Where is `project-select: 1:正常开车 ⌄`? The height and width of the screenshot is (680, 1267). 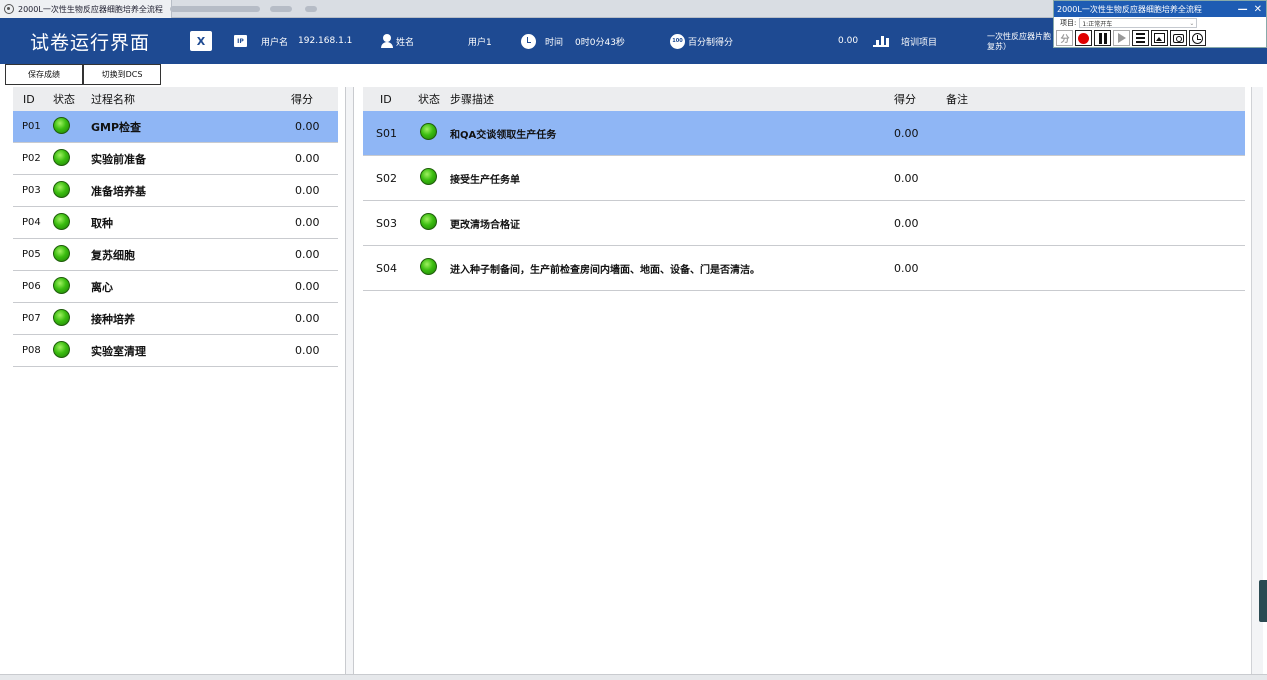
project-select: 1:正常开车 ⌄ is located at coordinates (1138, 23).